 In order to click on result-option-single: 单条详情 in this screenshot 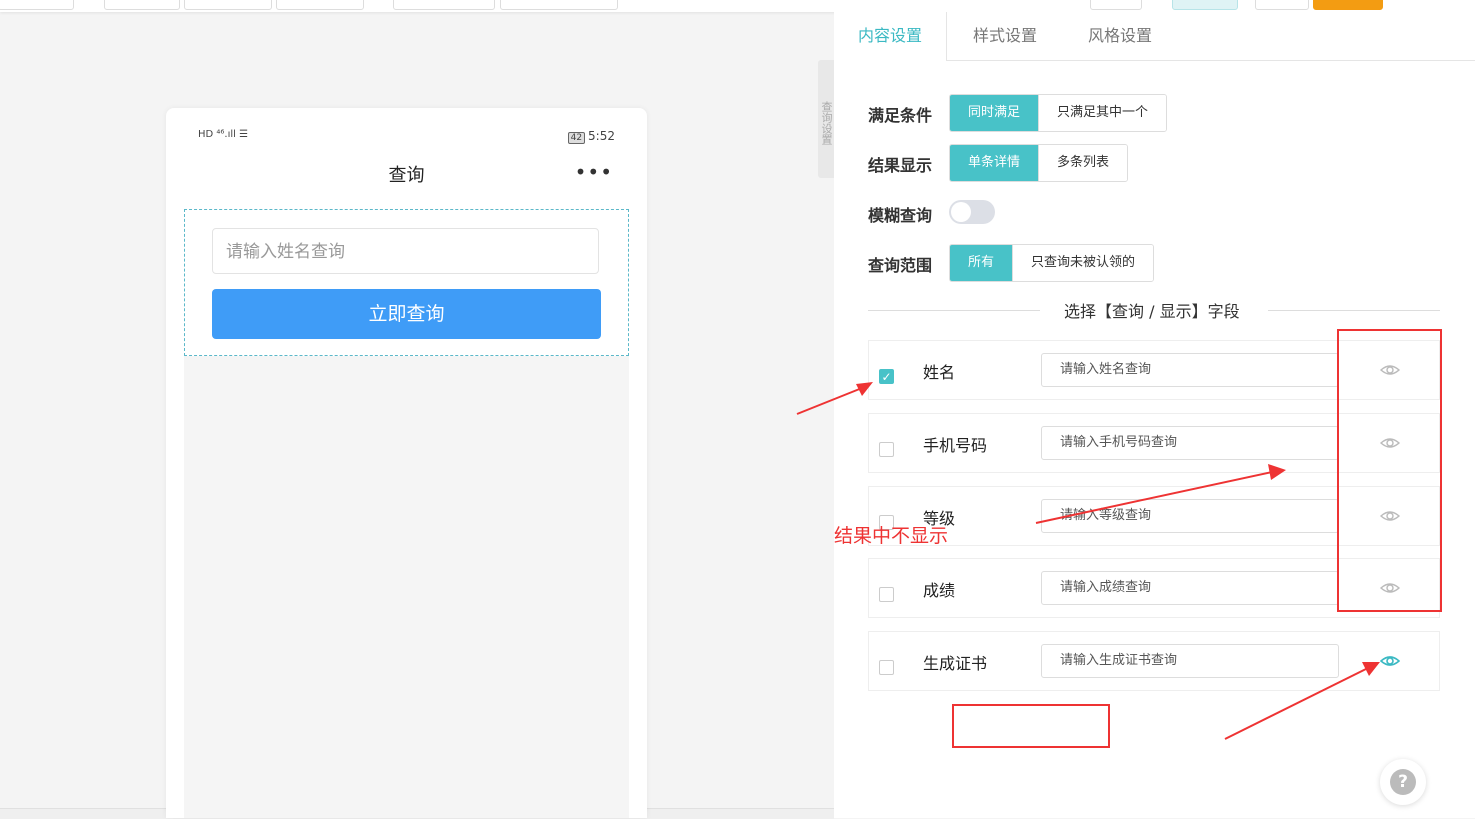, I will do `click(994, 163)`.